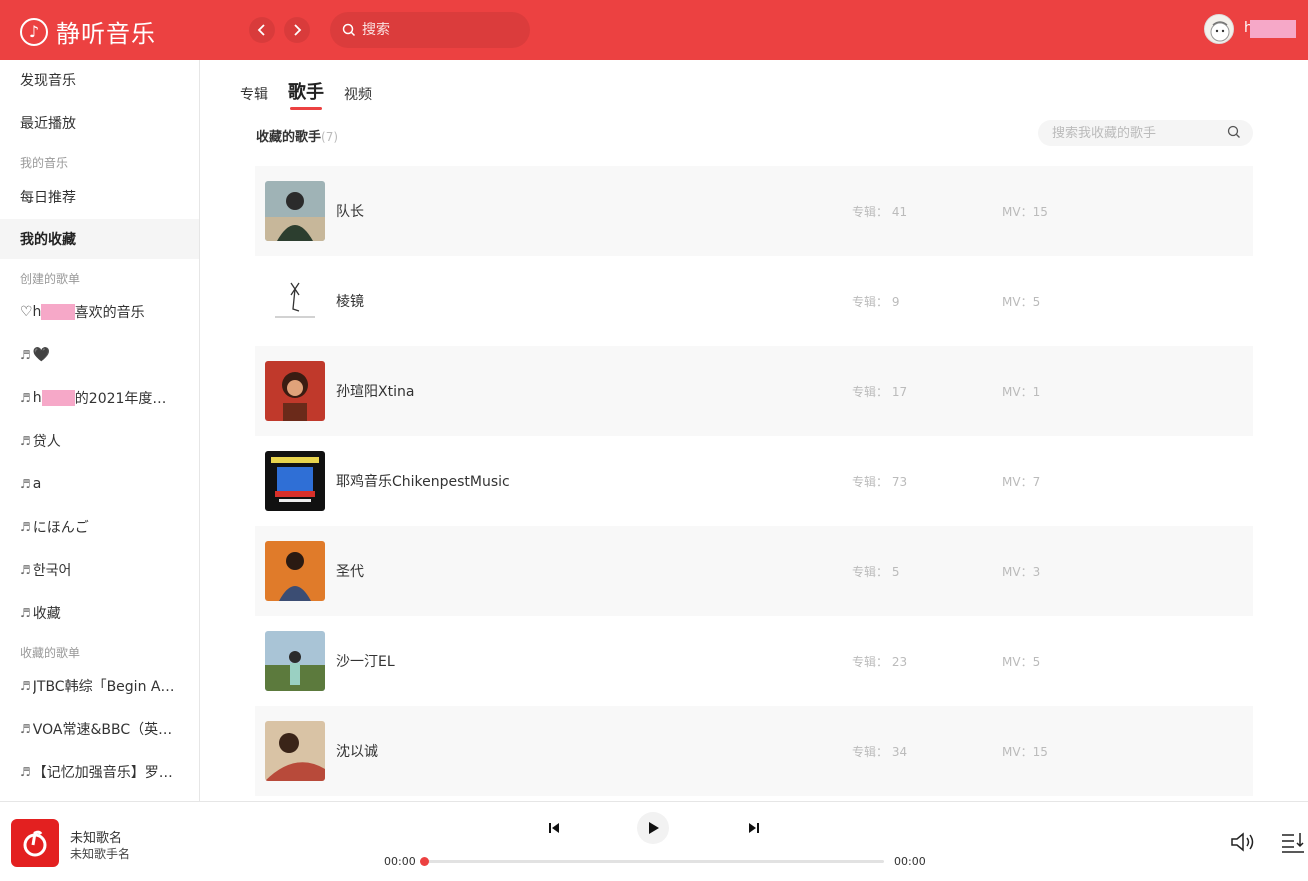  What do you see at coordinates (653, 828) in the screenshot?
I see `play-button` at bounding box center [653, 828].